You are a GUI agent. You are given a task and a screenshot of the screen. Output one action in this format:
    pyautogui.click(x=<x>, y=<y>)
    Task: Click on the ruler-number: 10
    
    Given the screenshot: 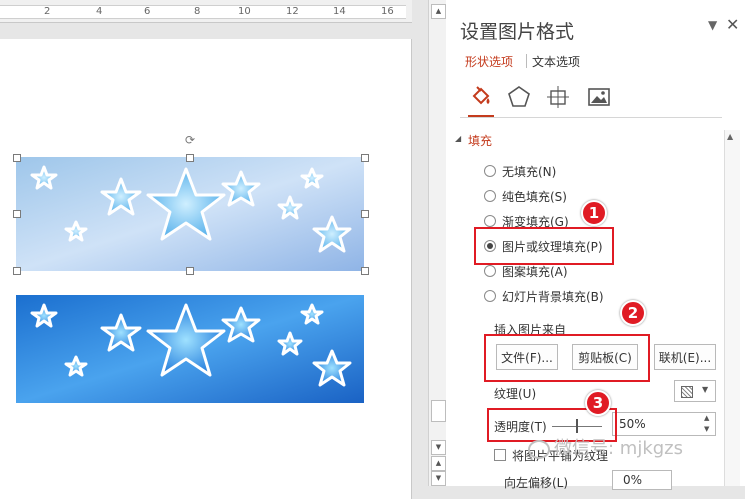 What is the action you would take?
    pyautogui.click(x=244, y=11)
    